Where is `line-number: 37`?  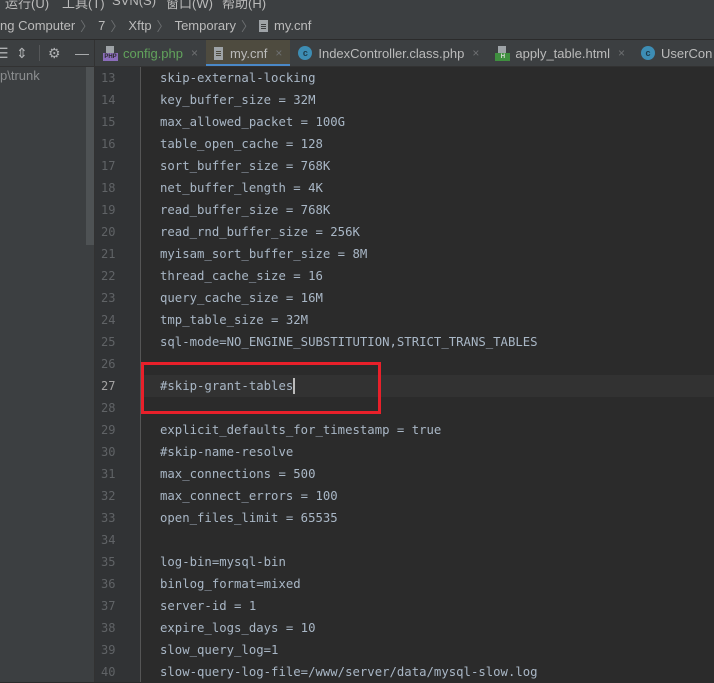
line-number: 37 is located at coordinates (108, 606).